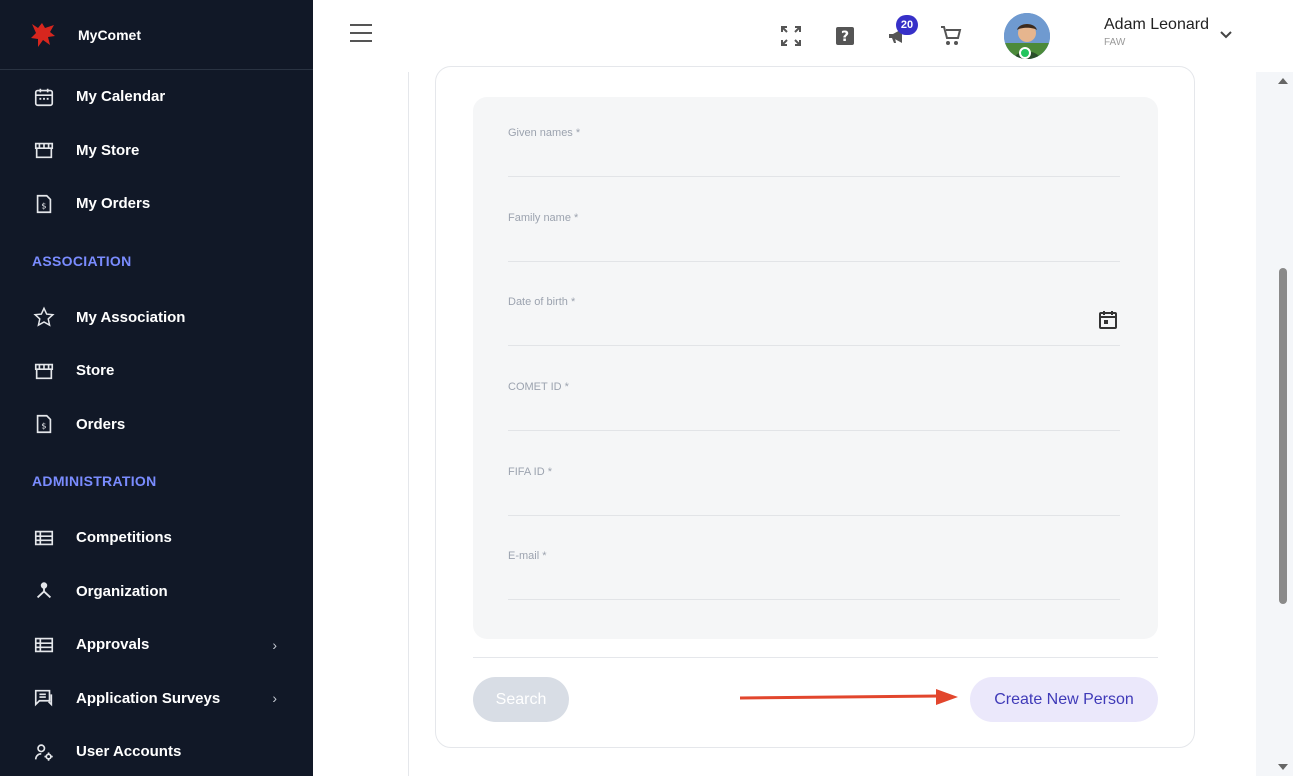  What do you see at coordinates (793, 409) in the screenshot?
I see `comet-id-input` at bounding box center [793, 409].